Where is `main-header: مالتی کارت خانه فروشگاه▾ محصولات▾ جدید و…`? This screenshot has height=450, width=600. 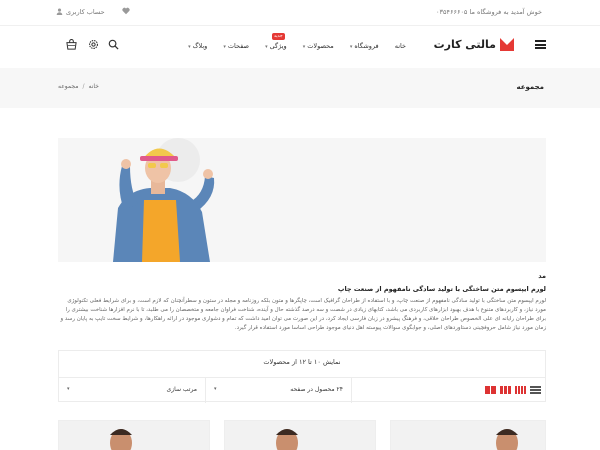
main-header: مالتی کارت خانه فروشگاه▾ محصولات▾ جدید و… is located at coordinates (300, 47).